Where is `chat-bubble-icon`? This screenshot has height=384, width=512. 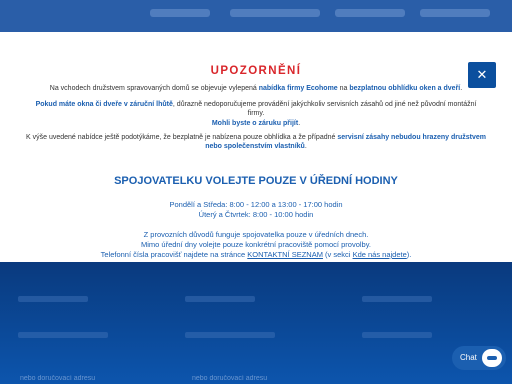 chat-bubble-icon is located at coordinates (492, 358).